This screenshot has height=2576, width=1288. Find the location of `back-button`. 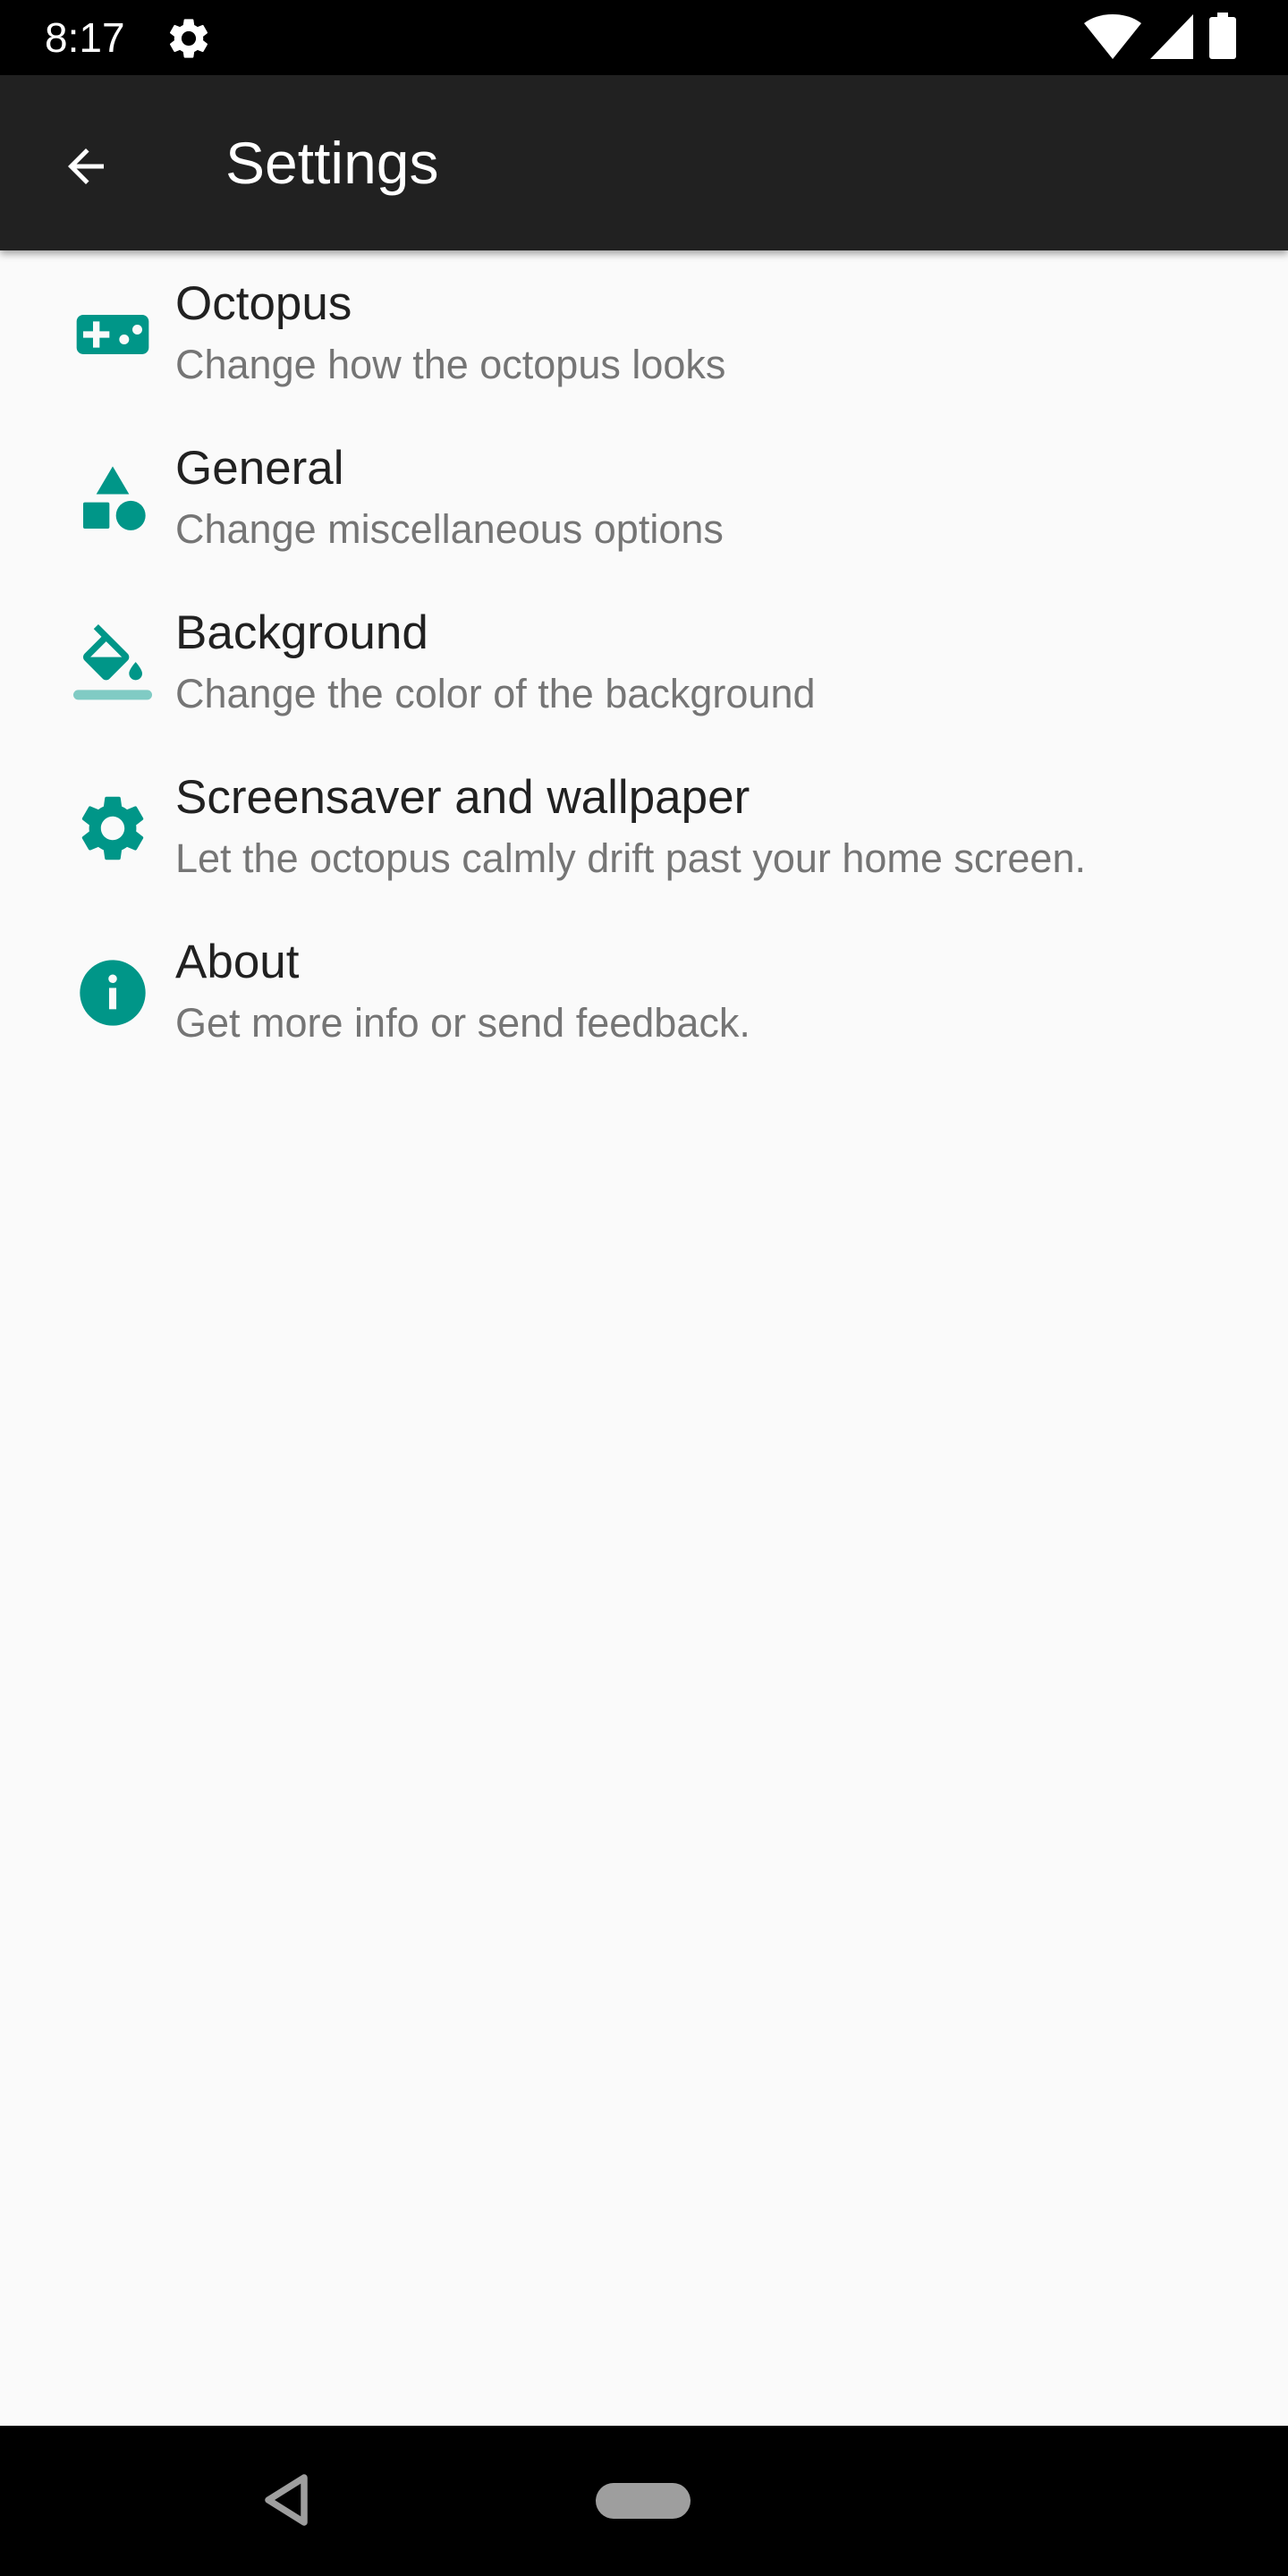

back-button is located at coordinates (87, 165).